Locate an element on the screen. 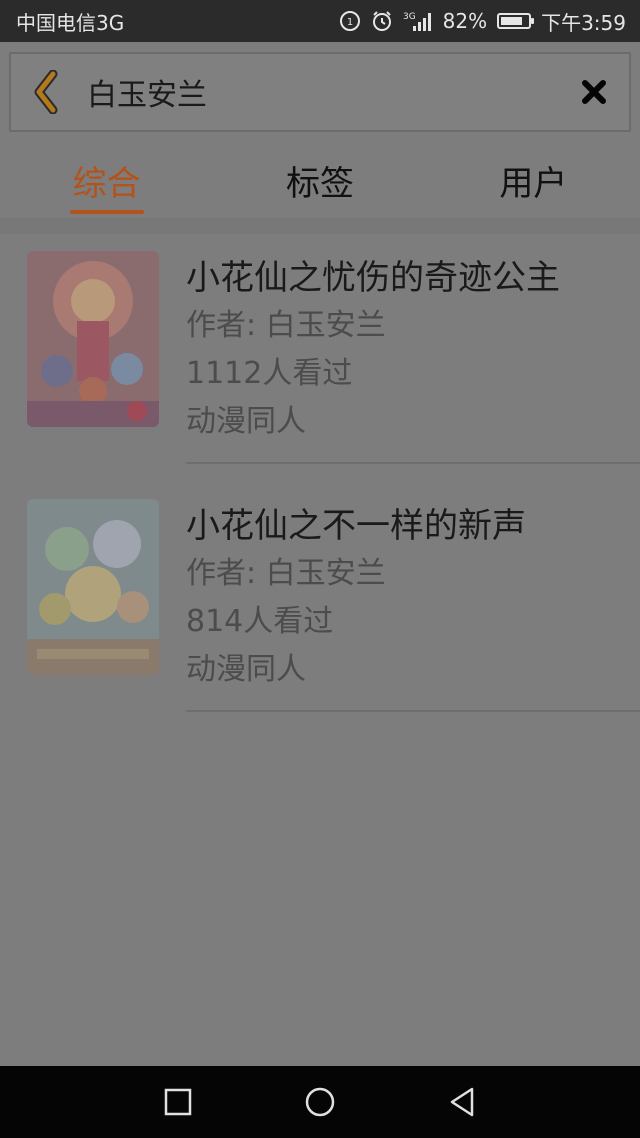 The height and width of the screenshot is (1138, 640). item-text: 小花仙之忧伤的奇迹公主 作者: 白玉安兰 1112人看过 动漫同人 is located at coordinates (403, 350).